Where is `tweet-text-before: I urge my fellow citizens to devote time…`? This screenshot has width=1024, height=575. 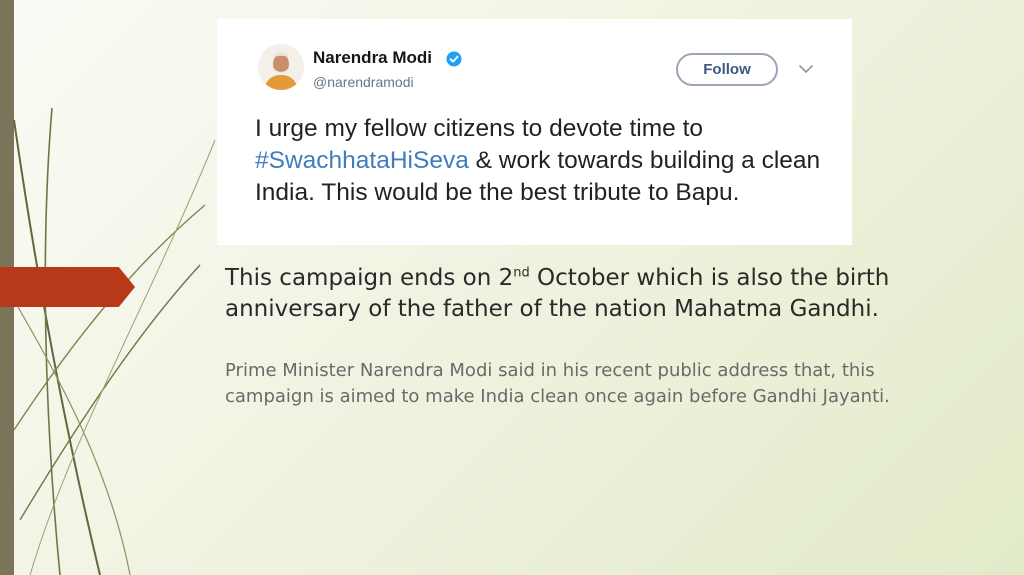 tweet-text-before: I urge my fellow citizens to devote time… is located at coordinates (479, 128).